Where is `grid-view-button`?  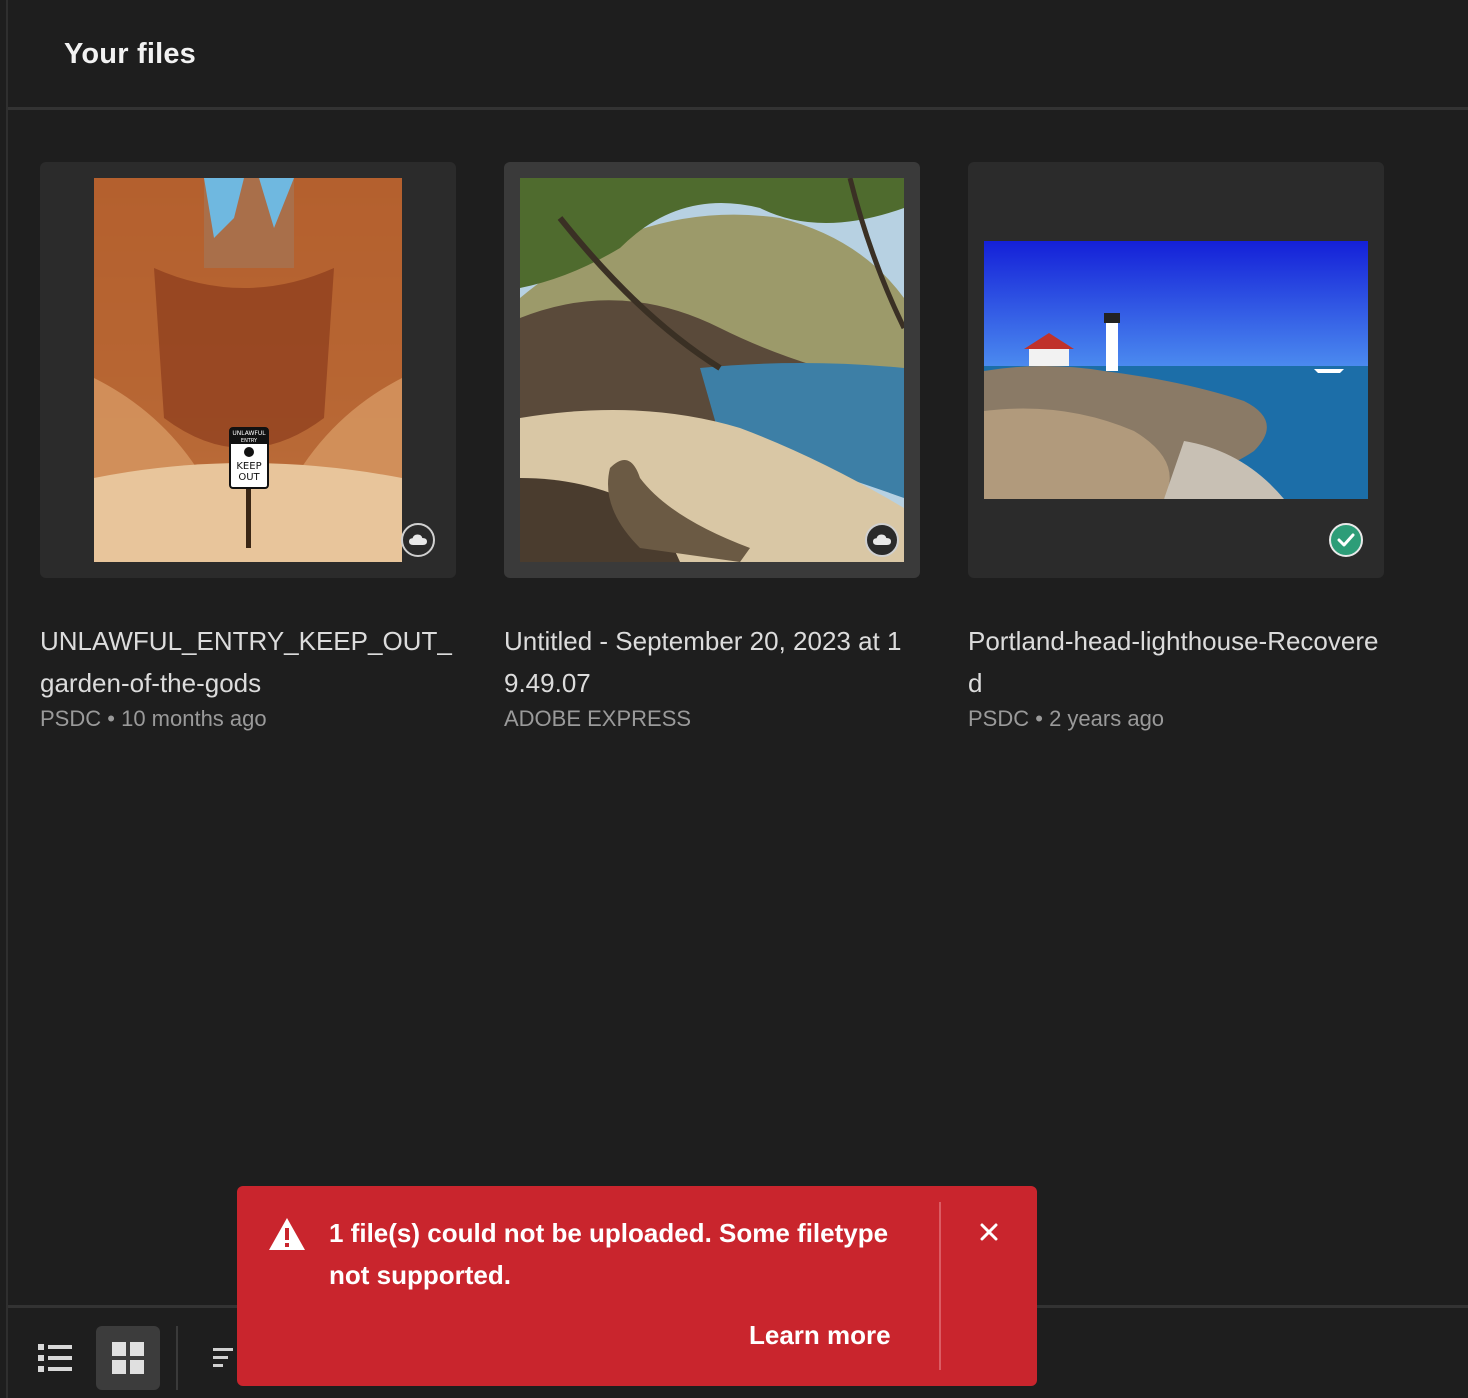
grid-view-button is located at coordinates (128, 1358).